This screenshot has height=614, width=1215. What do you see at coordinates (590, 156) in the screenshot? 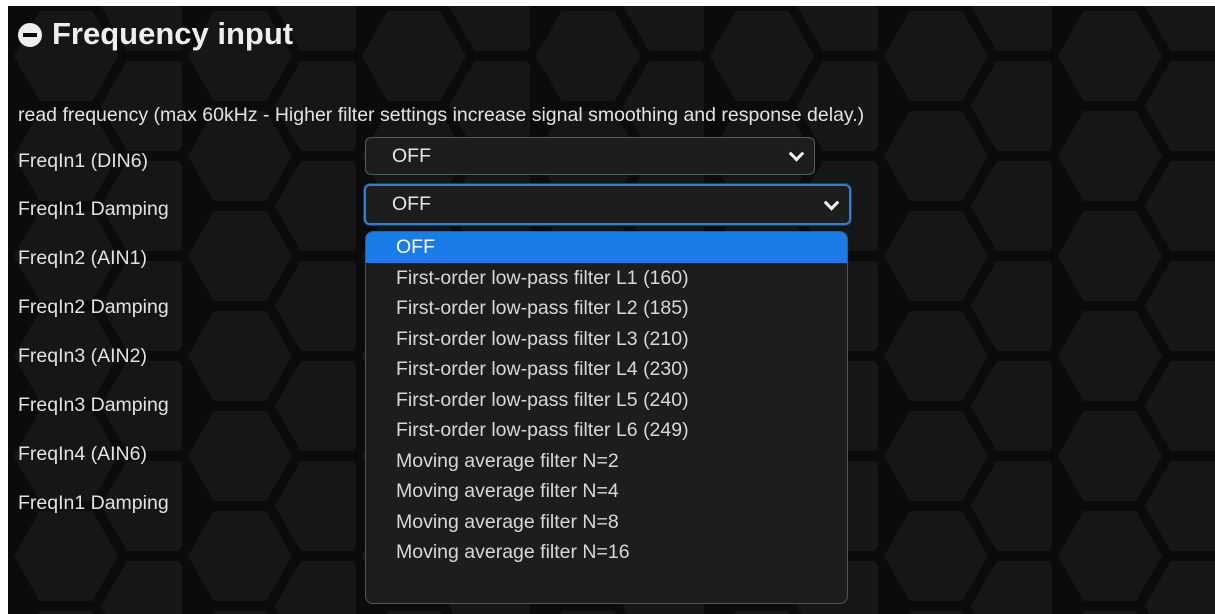
I see `freqin1-select: OFF` at bounding box center [590, 156].